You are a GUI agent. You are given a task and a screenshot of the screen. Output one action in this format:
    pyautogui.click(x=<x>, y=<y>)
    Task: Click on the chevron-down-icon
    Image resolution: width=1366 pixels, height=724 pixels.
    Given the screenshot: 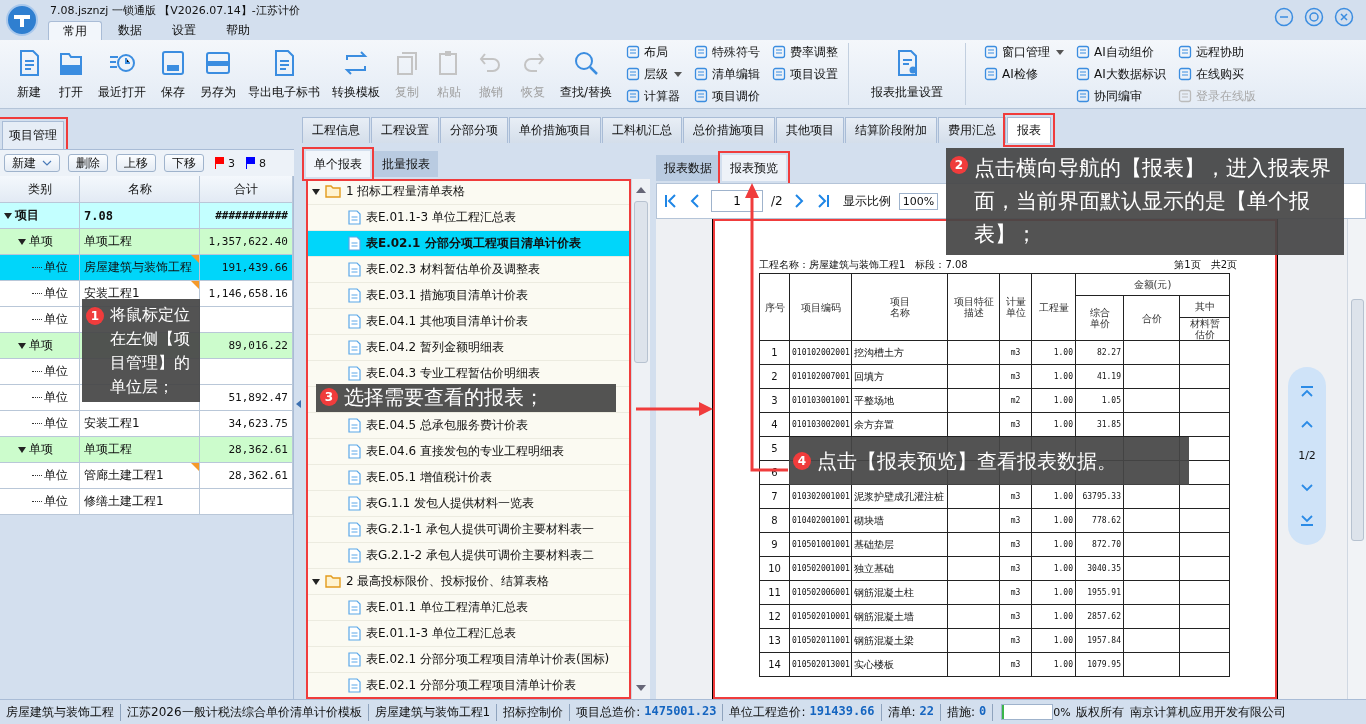 What is the action you would take?
    pyautogui.click(x=1307, y=488)
    